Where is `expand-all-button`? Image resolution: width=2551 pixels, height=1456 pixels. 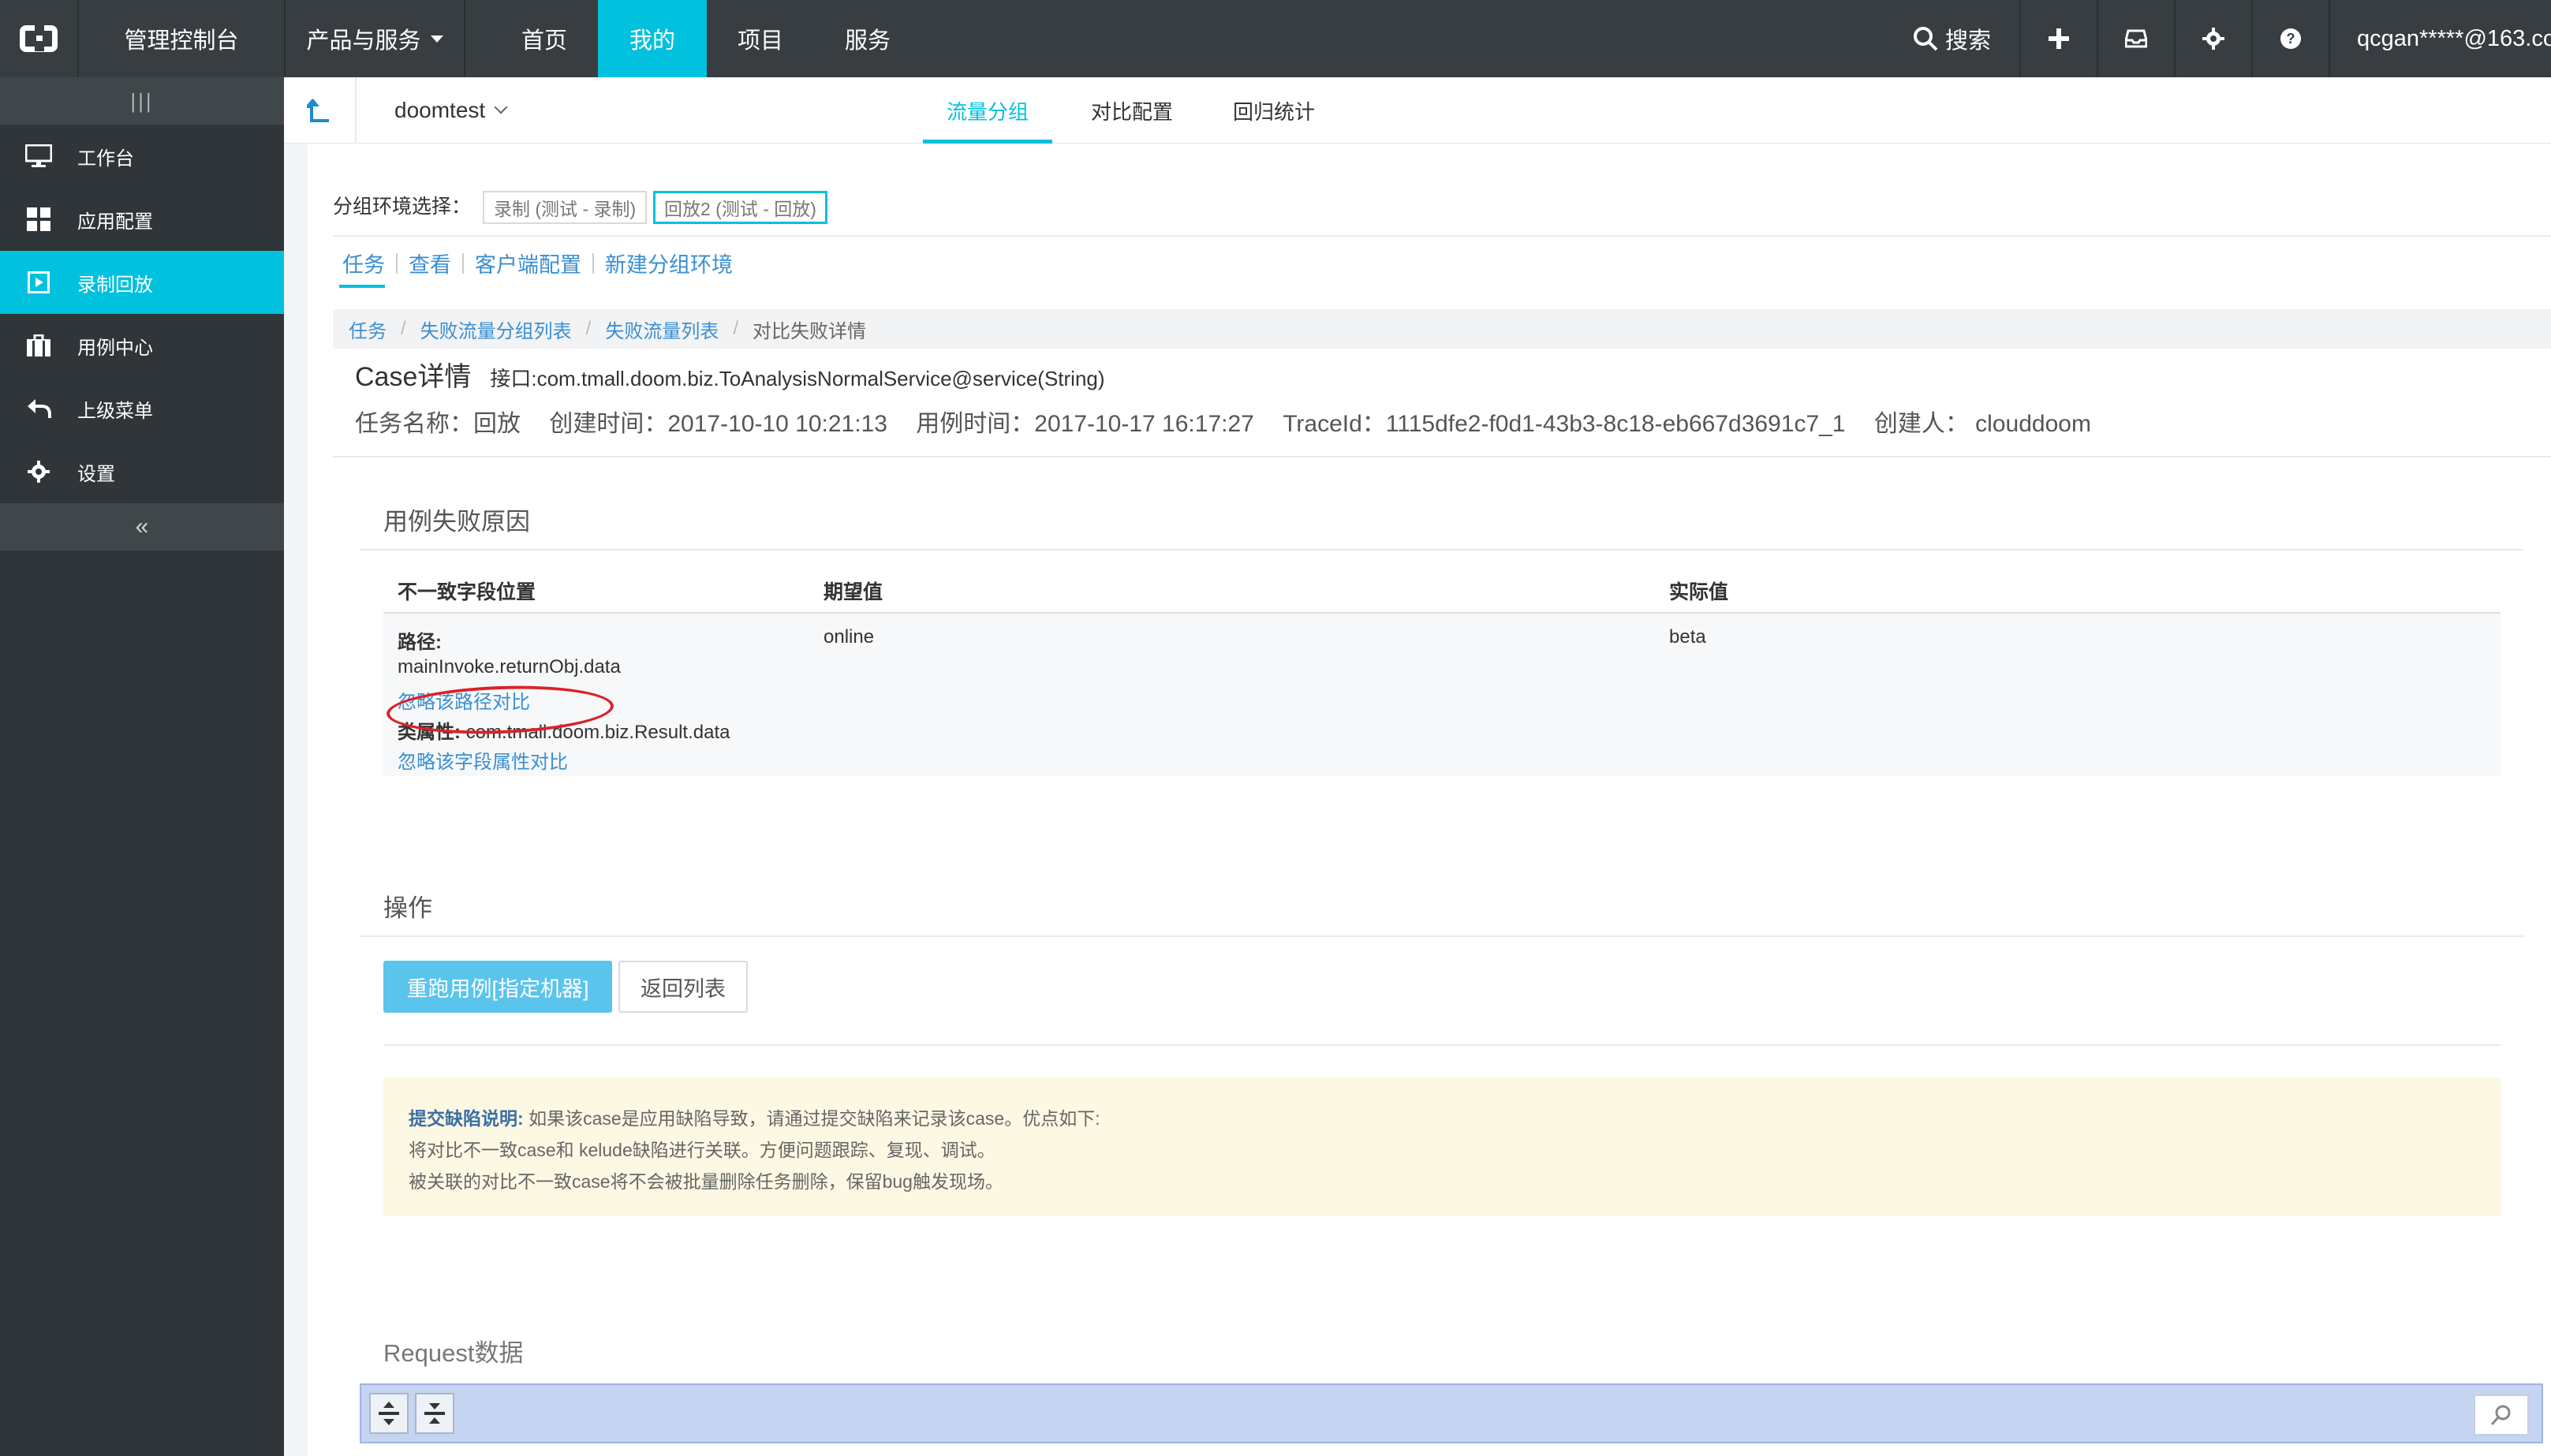 expand-all-button is located at coordinates (389, 1413).